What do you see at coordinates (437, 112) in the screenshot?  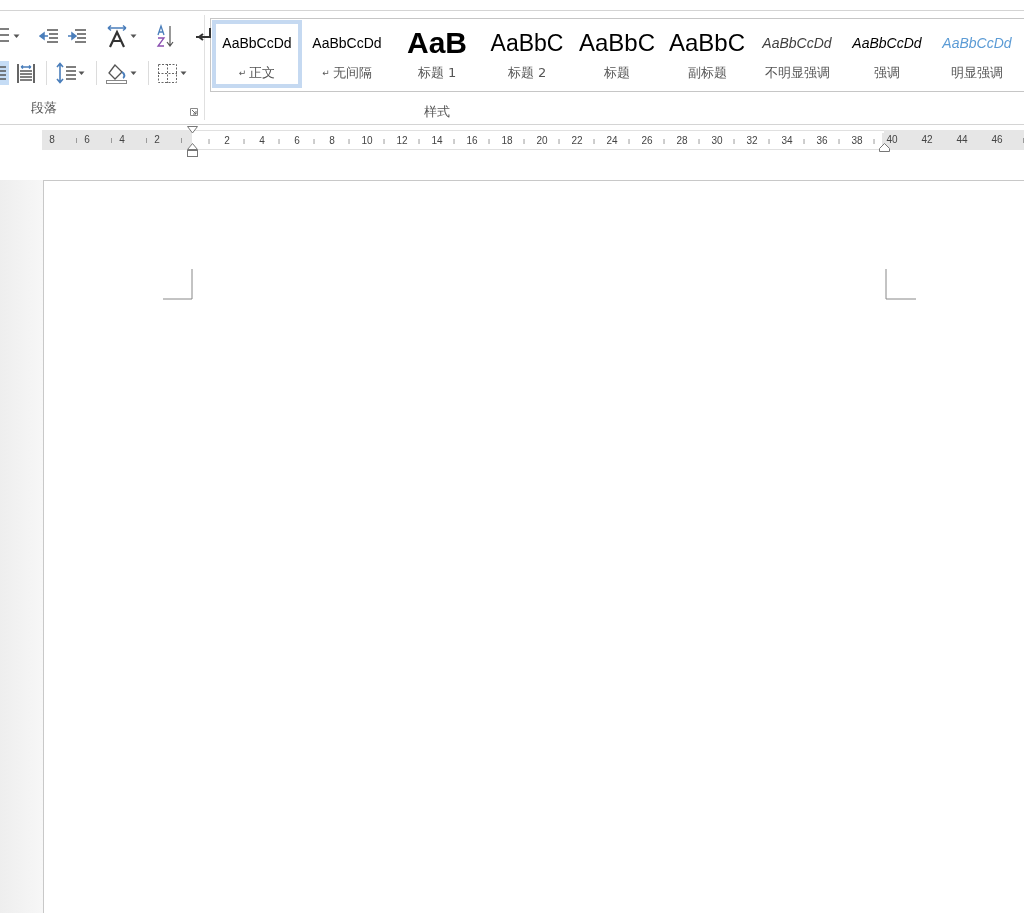 I see `group-label: 样式` at bounding box center [437, 112].